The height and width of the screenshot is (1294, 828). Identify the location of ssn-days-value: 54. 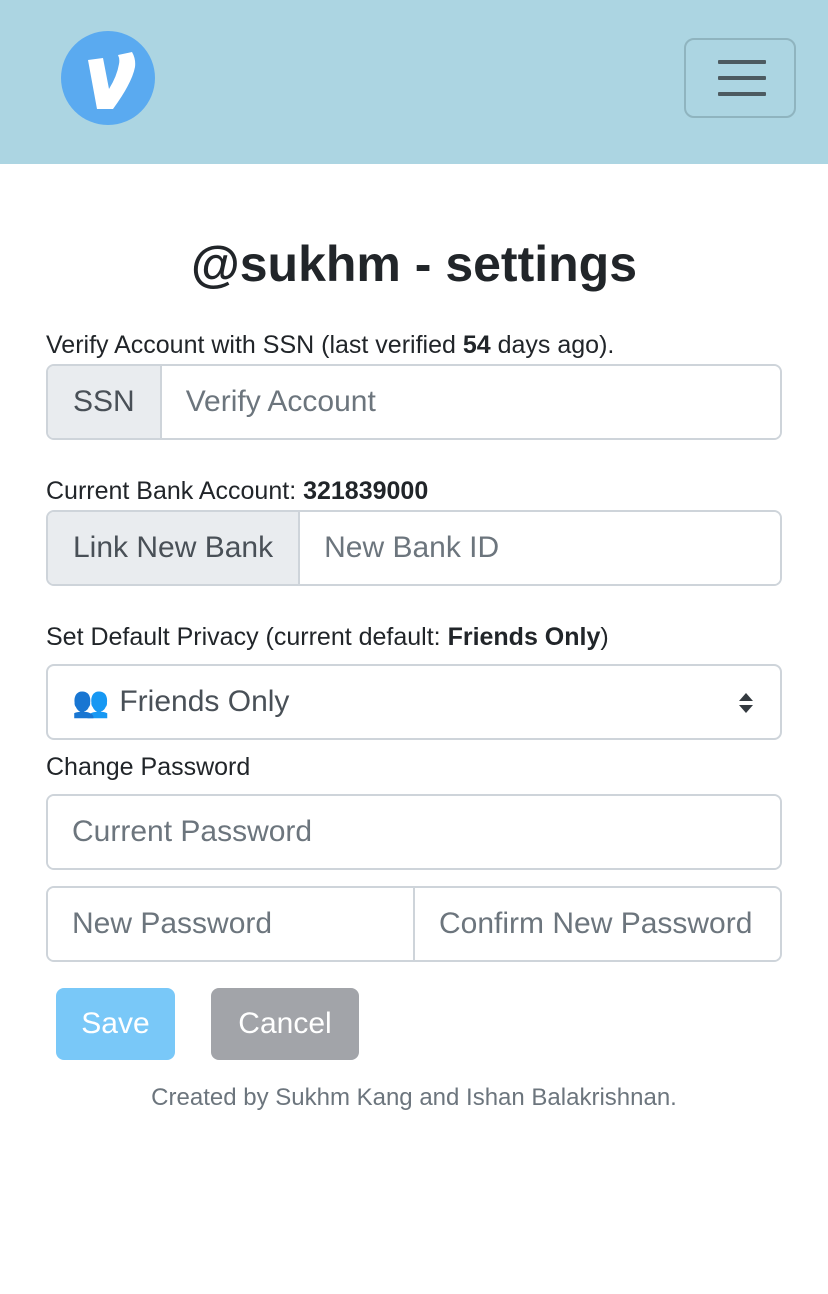
(476, 345).